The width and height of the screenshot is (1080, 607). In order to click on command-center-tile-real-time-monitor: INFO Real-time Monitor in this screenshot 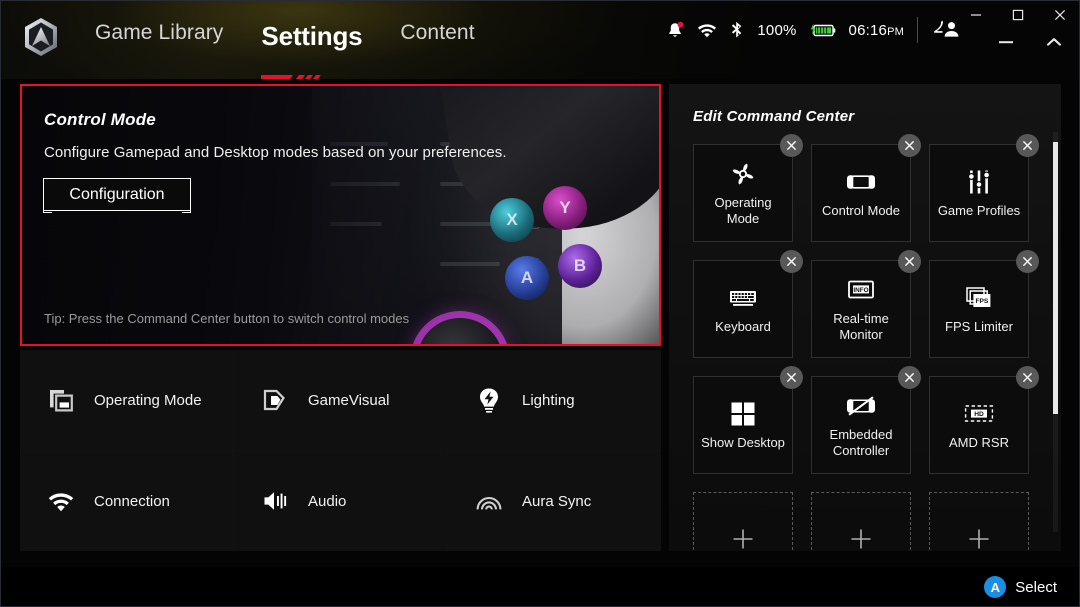, I will do `click(866, 304)`.